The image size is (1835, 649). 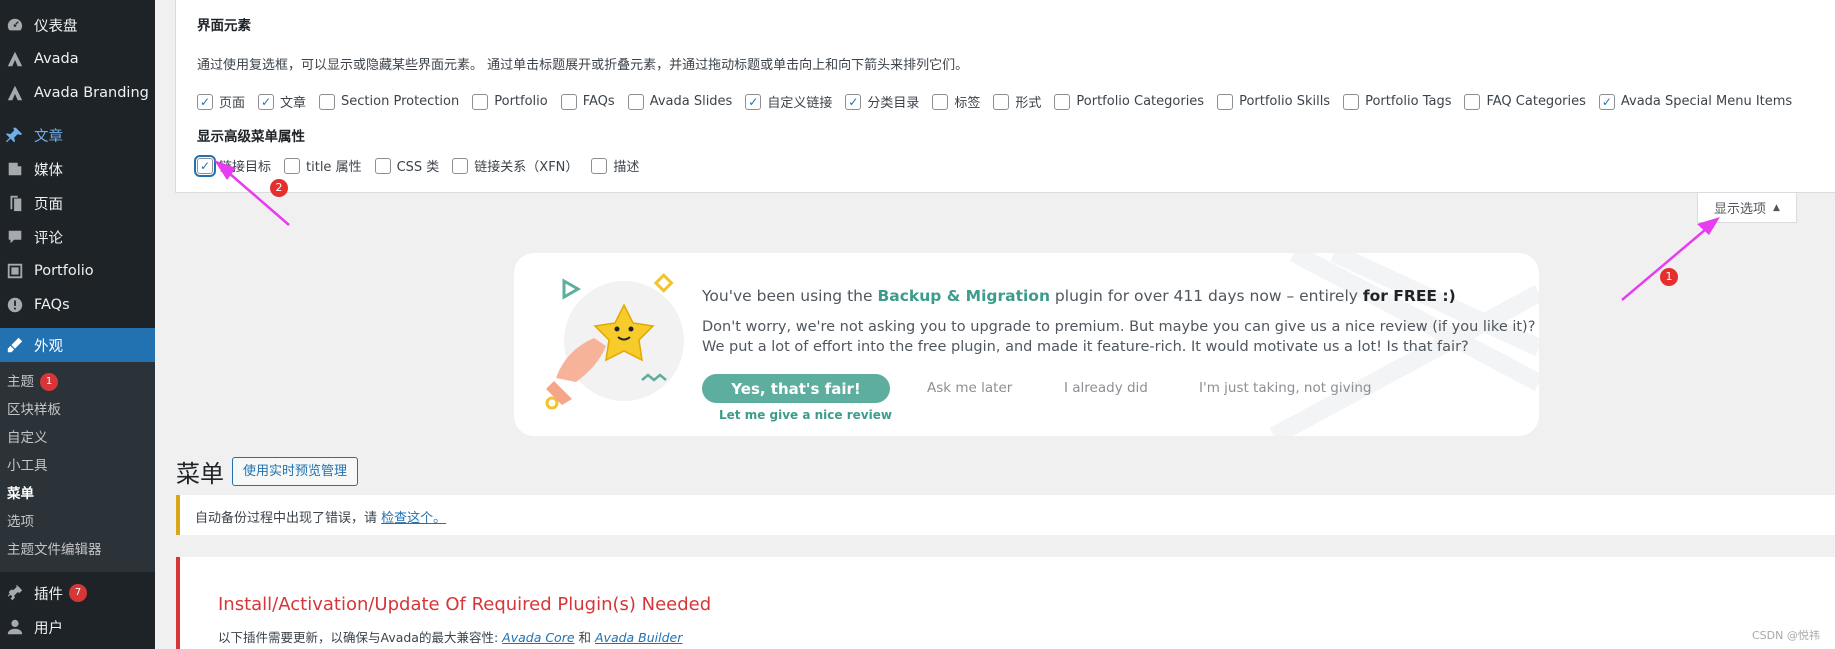 I want to click on ui-element-checkbox: 标签, so click(x=956, y=101).